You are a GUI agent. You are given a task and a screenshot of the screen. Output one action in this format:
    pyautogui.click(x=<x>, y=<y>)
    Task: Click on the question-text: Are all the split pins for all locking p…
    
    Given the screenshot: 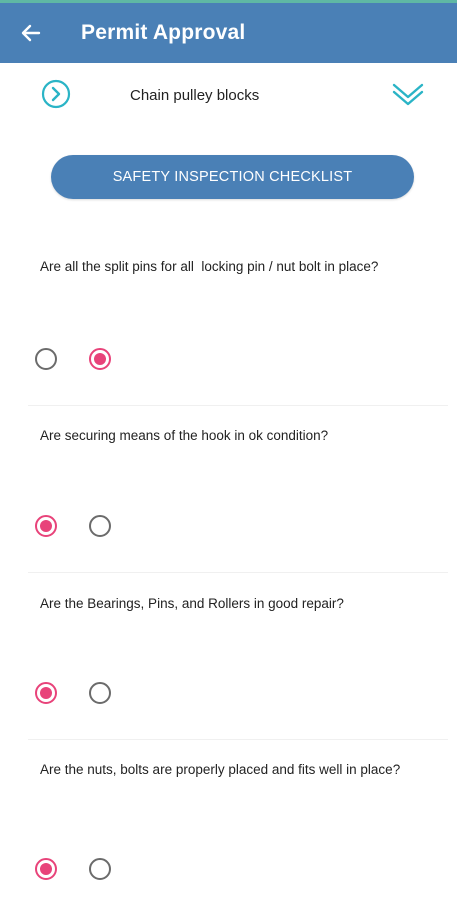 What is the action you would take?
    pyautogui.click(x=209, y=266)
    